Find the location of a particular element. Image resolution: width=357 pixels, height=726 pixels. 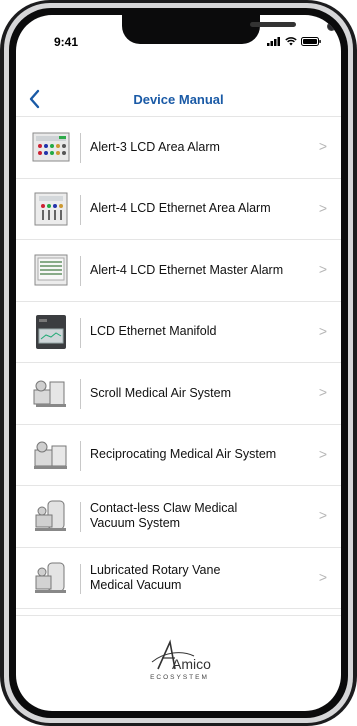

amico-logo: Amico ECOSYSTEM is located at coordinates (179, 663).